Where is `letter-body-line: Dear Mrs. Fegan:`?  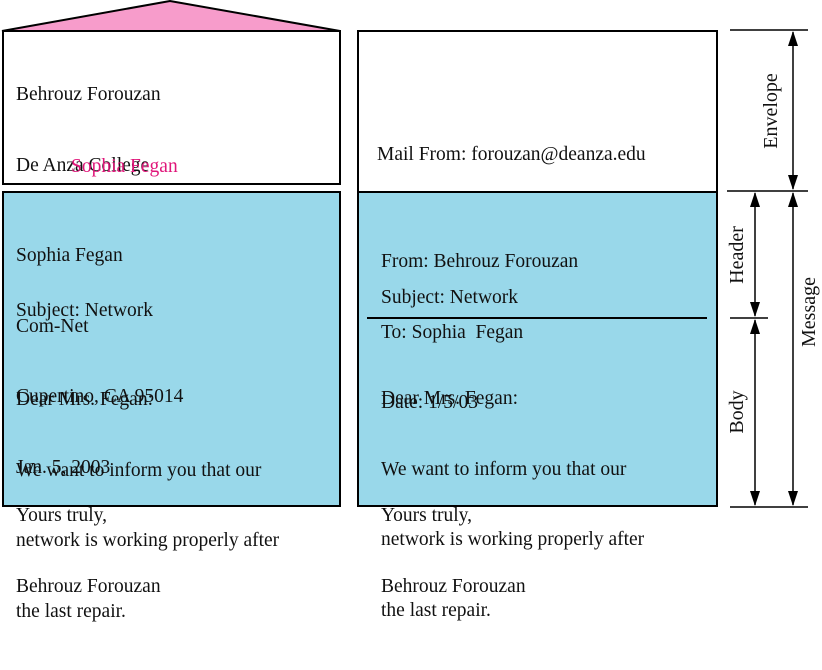 letter-body-line: Dear Mrs. Fegan: is located at coordinates (85, 399).